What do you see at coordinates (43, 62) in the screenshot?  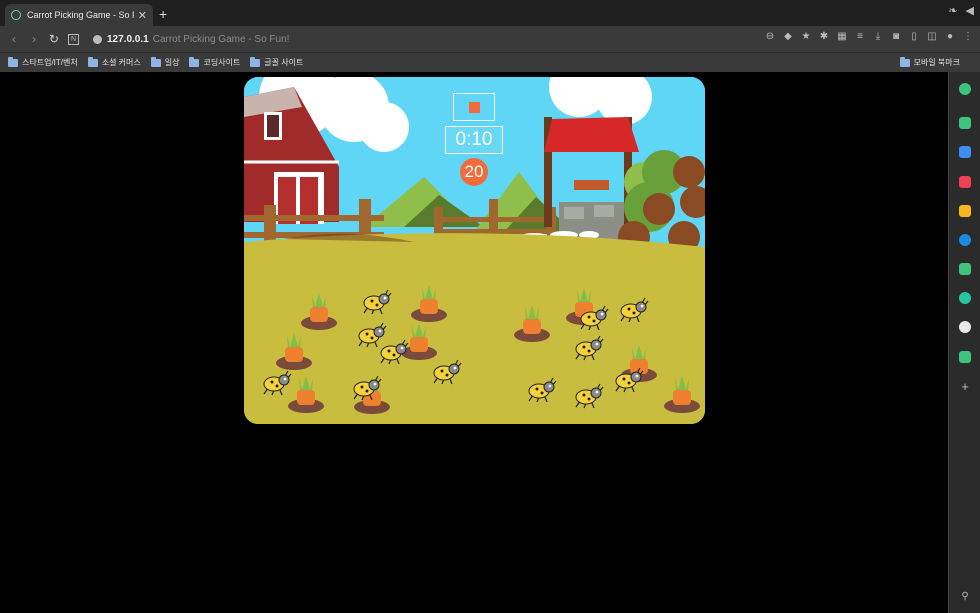 I see `bookmark-folder: 스타트업/IT/벤처` at bounding box center [43, 62].